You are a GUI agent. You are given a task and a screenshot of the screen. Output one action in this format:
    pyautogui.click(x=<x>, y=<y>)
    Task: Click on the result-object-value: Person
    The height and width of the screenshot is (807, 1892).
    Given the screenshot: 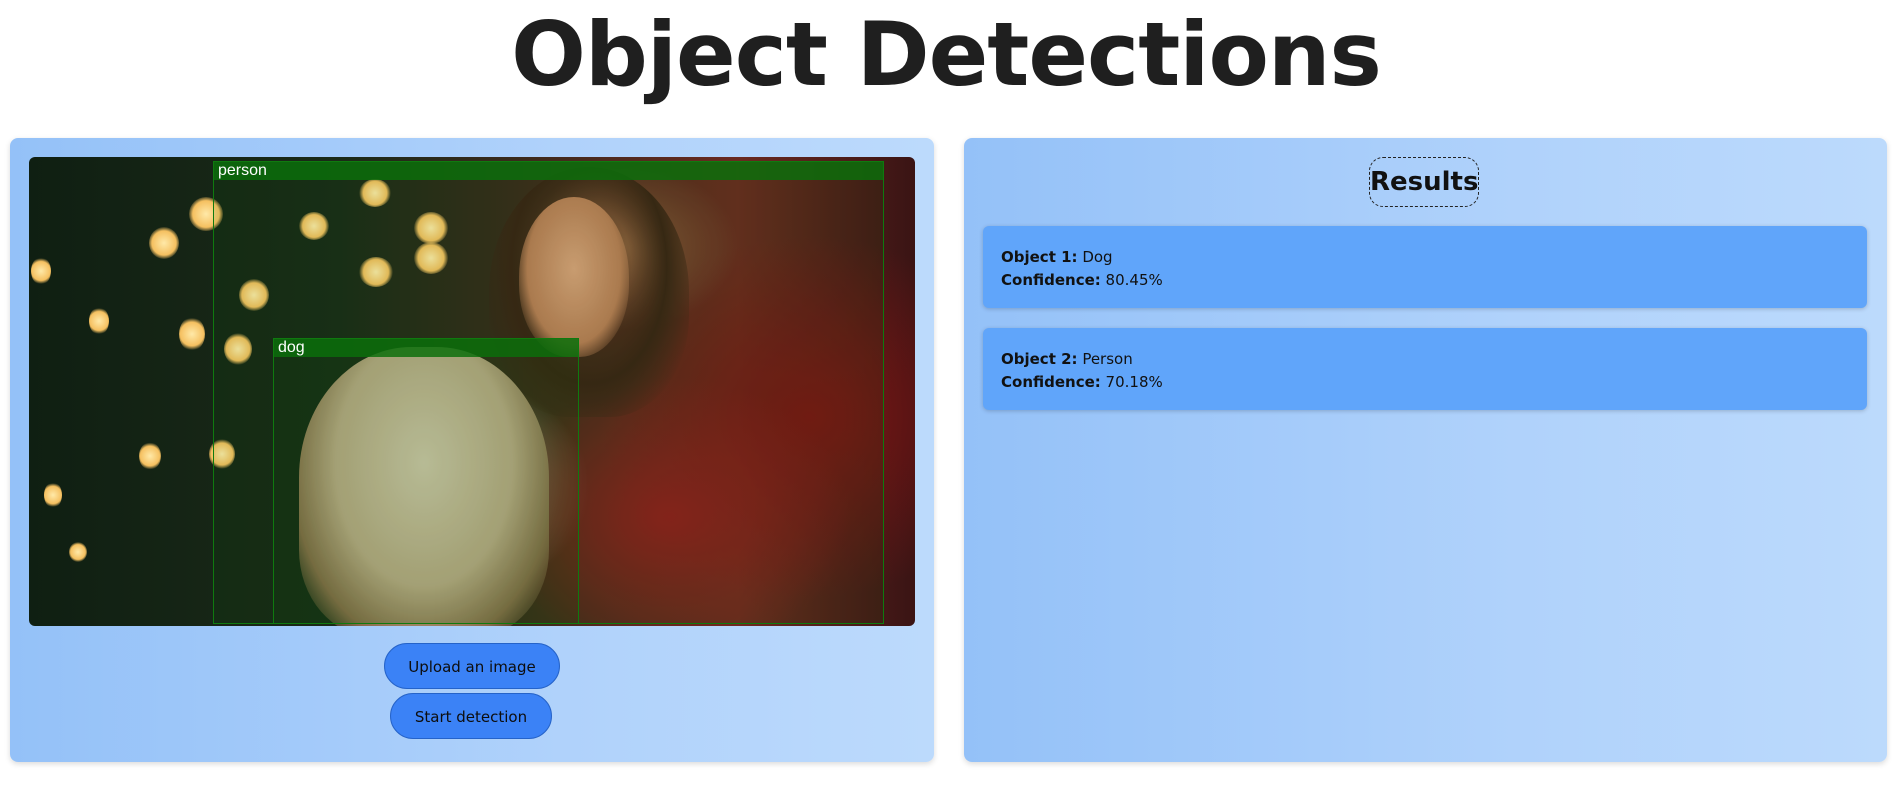 What is the action you would take?
    pyautogui.click(x=1107, y=359)
    